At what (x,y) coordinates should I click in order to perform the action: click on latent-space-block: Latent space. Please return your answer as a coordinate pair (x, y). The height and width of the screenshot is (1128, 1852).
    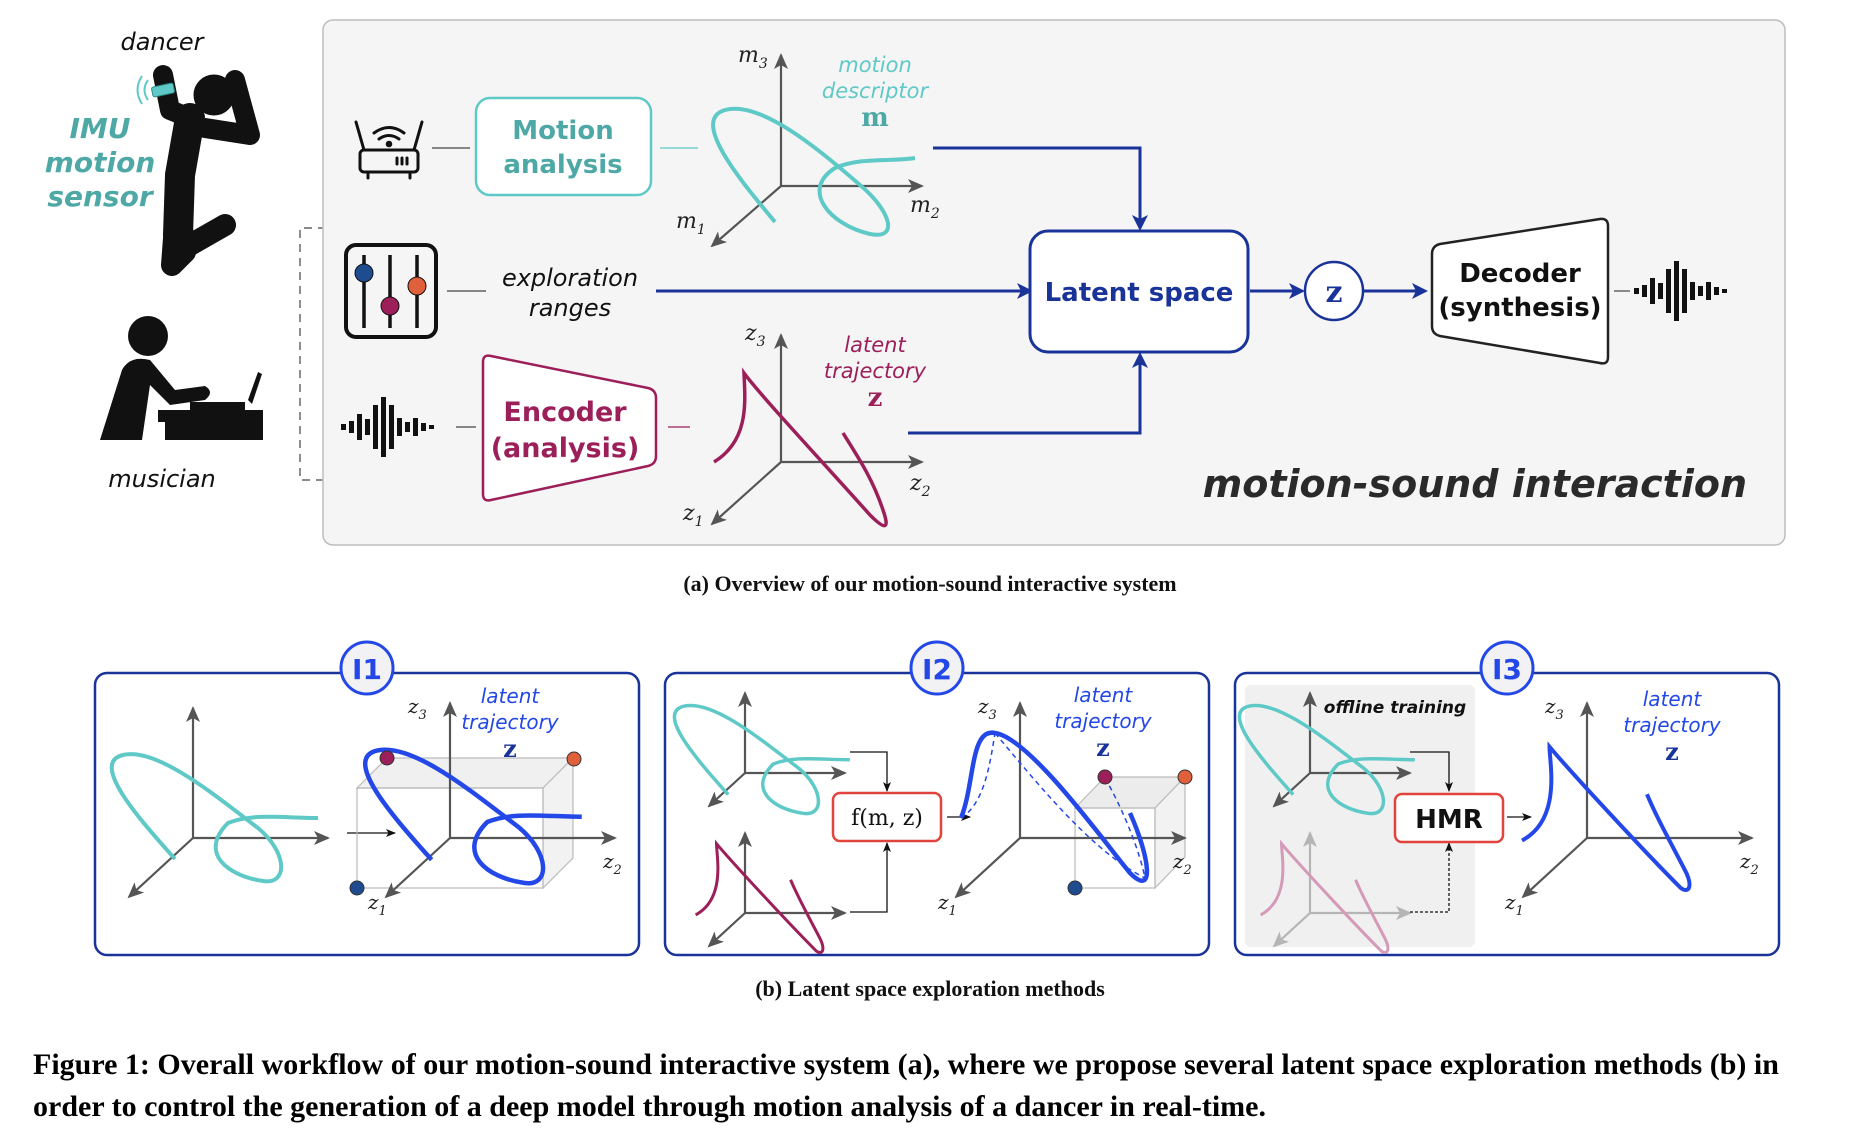
    Looking at the image, I should click on (1139, 291).